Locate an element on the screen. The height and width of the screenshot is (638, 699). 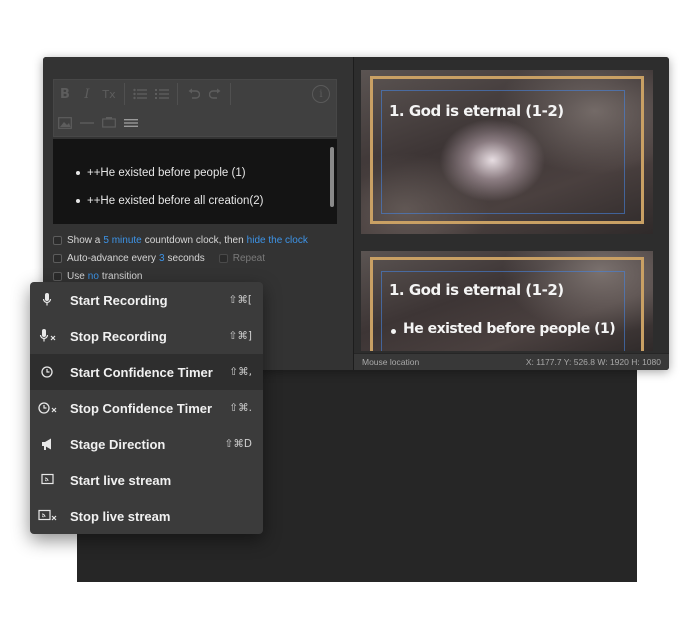
megaphone-icon is located at coordinates (49, 444).